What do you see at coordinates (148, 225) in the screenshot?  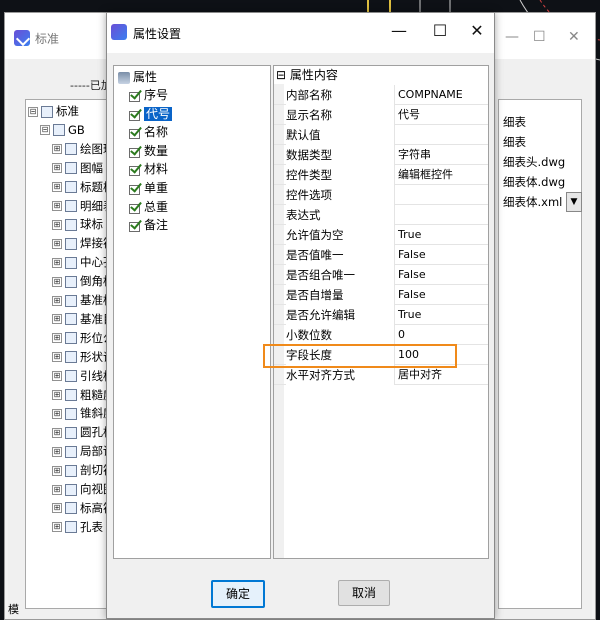 I see `attribute-tree-item: 备注` at bounding box center [148, 225].